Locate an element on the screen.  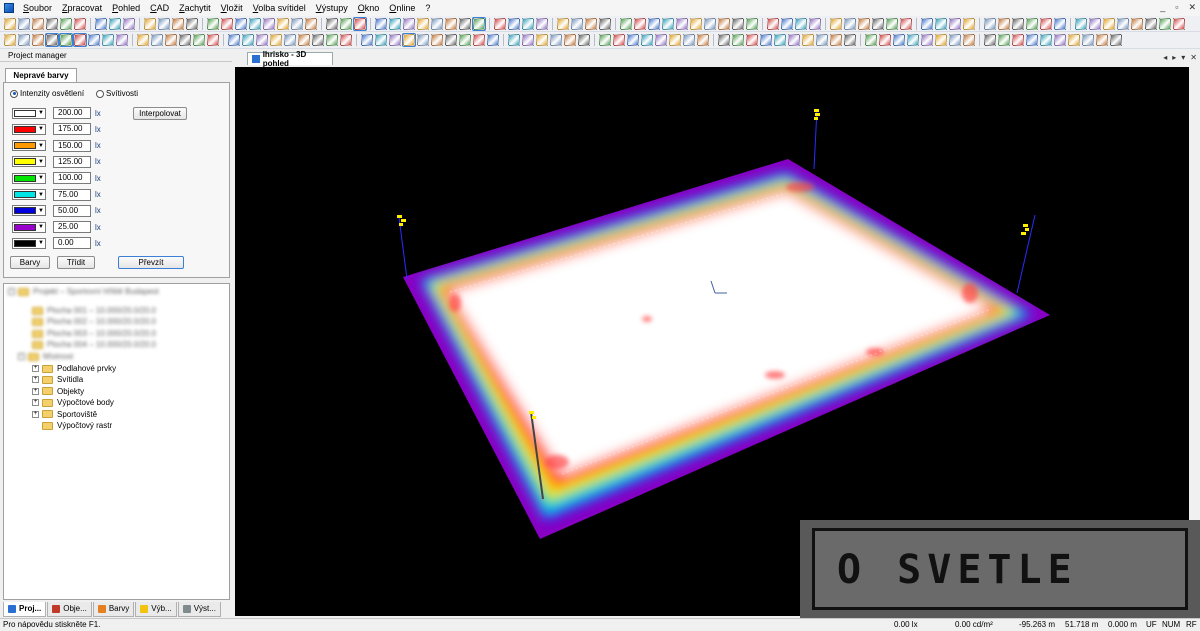
scroll-right-icon: ▸ is located at coordinates (1174, 57).